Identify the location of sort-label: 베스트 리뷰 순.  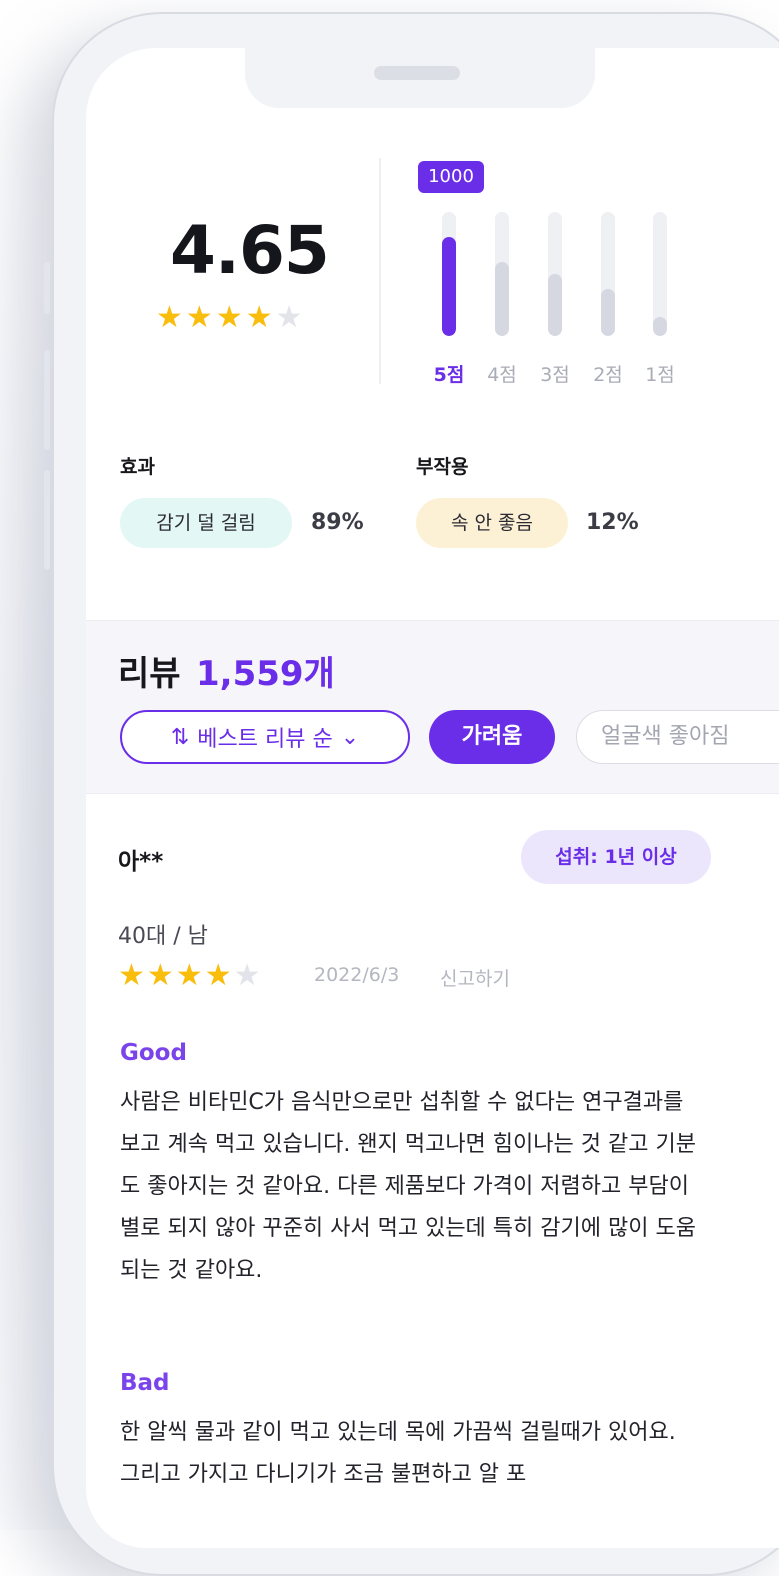
(265, 739).